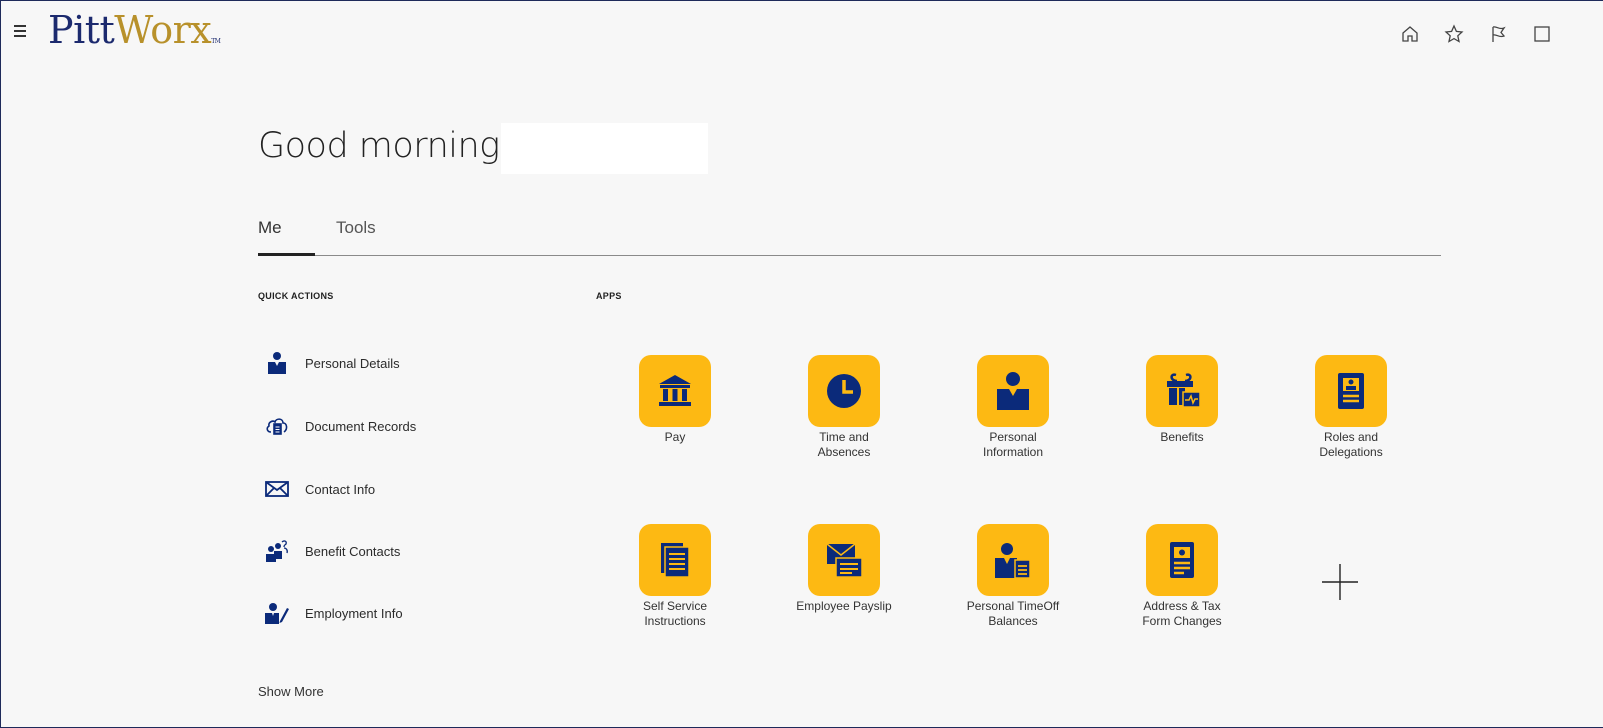  What do you see at coordinates (216, 41) in the screenshot?
I see `logo-trademark: TM` at bounding box center [216, 41].